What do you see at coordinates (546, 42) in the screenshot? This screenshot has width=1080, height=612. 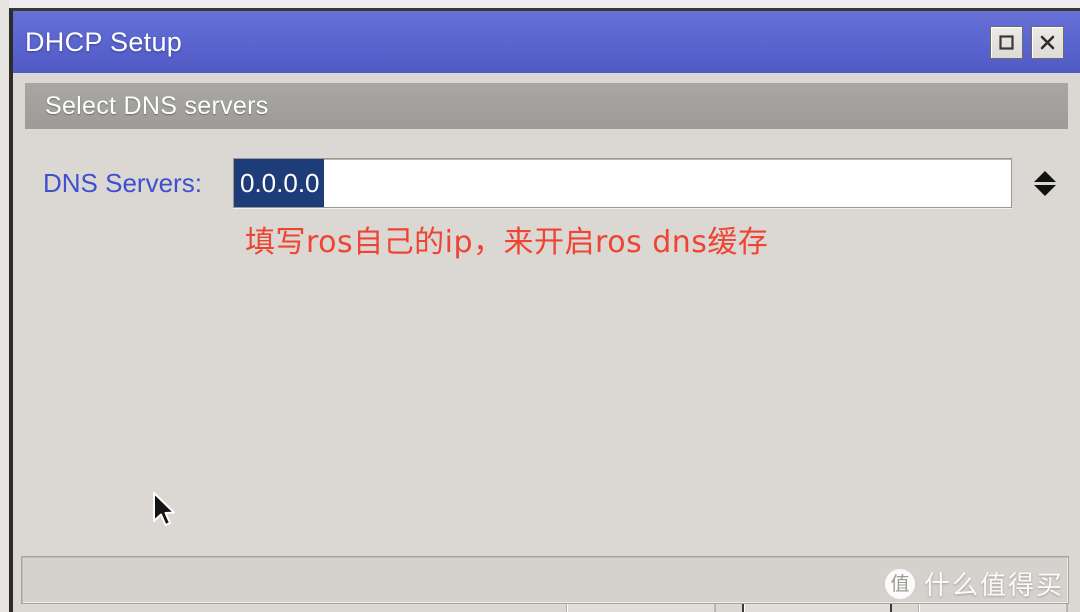 I see `window-titlebar: DHCP Setup` at bounding box center [546, 42].